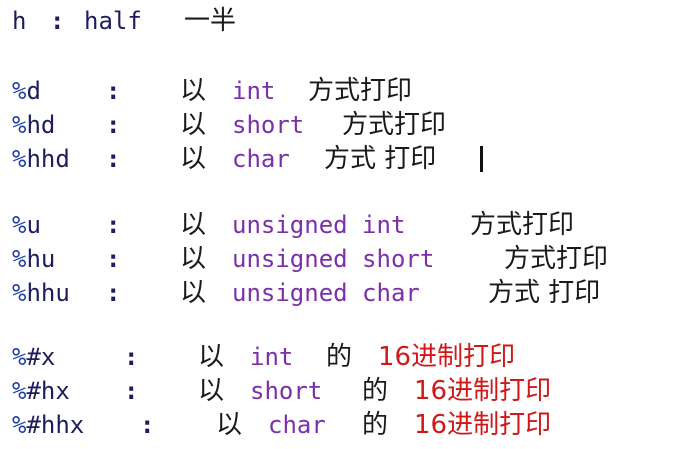 This screenshot has width=673, height=449. I want to click on header-letter: h, so click(19, 21).